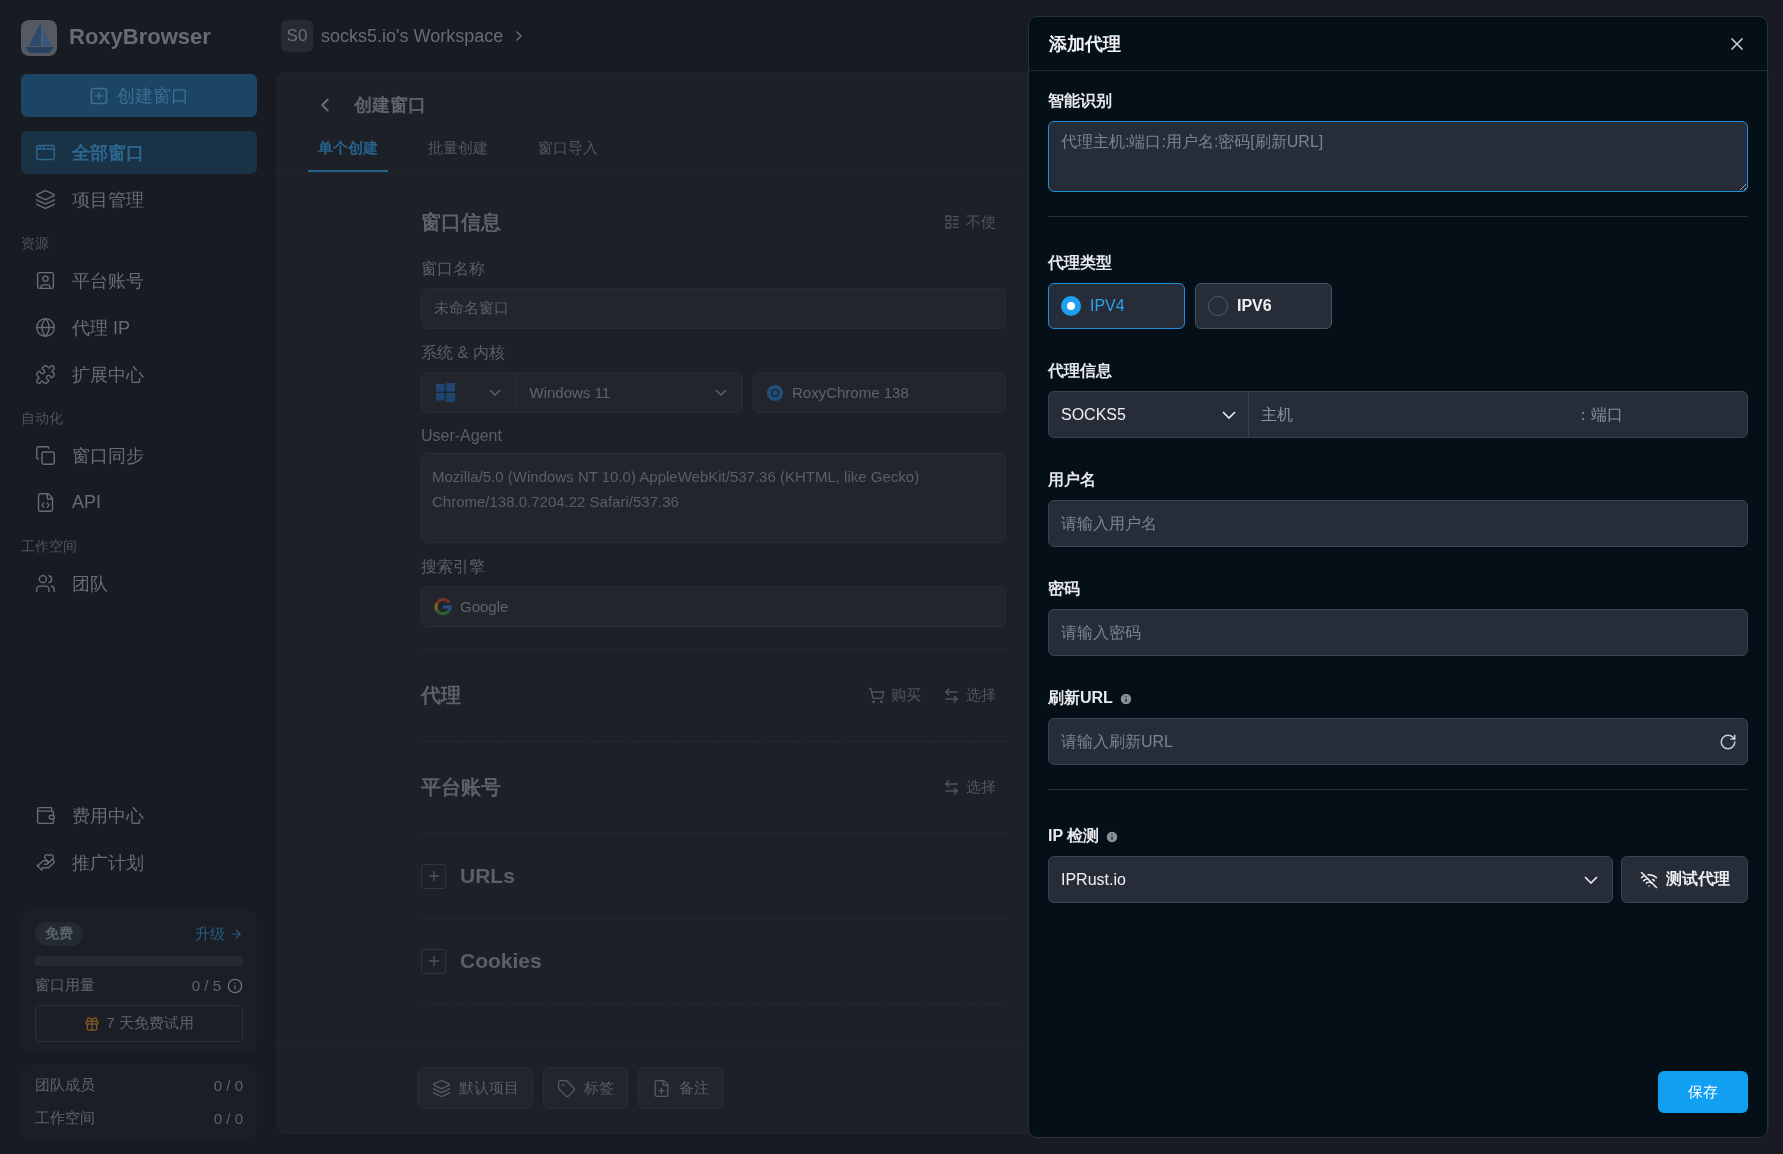 This screenshot has height=1154, width=1783. What do you see at coordinates (42, 419) in the screenshot?
I see `section-heading: 自动化` at bounding box center [42, 419].